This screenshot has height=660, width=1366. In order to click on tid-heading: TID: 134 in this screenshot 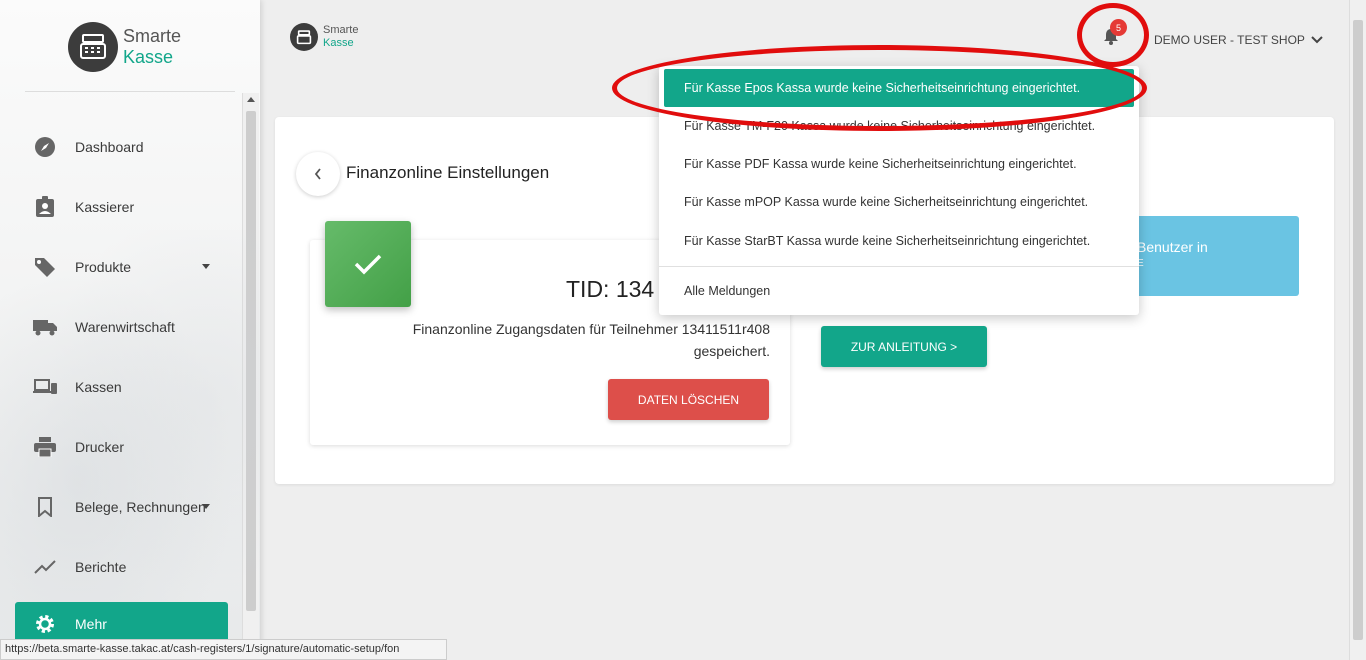, I will do `click(610, 289)`.